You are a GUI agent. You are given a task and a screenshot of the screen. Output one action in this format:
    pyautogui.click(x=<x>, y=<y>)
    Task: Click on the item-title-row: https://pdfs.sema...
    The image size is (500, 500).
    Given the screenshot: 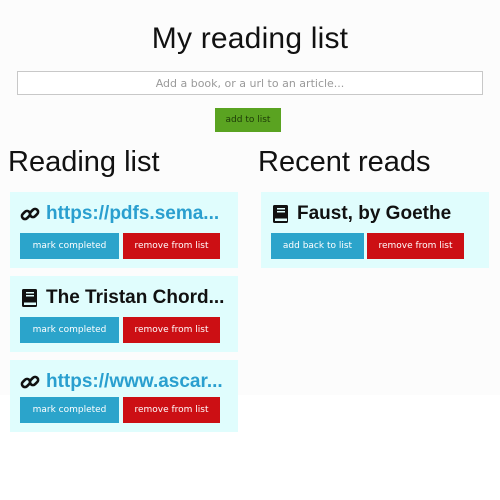 What is the action you would take?
    pyautogui.click(x=119, y=214)
    